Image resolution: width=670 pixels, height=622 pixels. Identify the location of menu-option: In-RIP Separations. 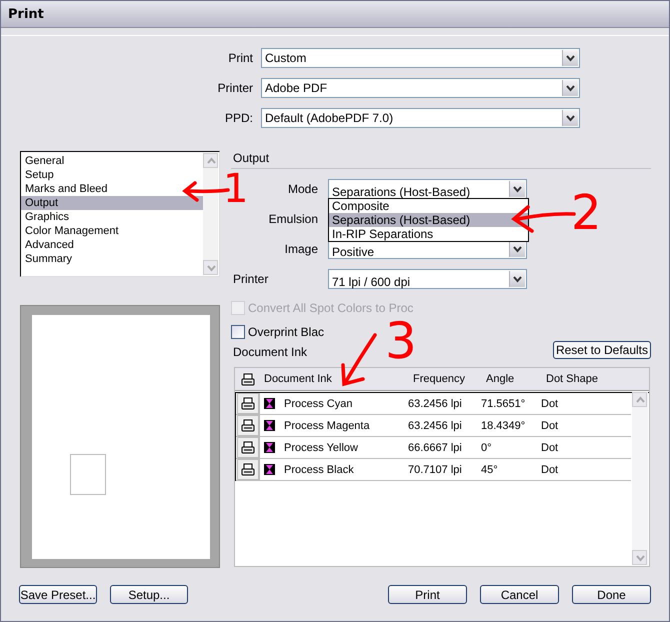
(428, 234).